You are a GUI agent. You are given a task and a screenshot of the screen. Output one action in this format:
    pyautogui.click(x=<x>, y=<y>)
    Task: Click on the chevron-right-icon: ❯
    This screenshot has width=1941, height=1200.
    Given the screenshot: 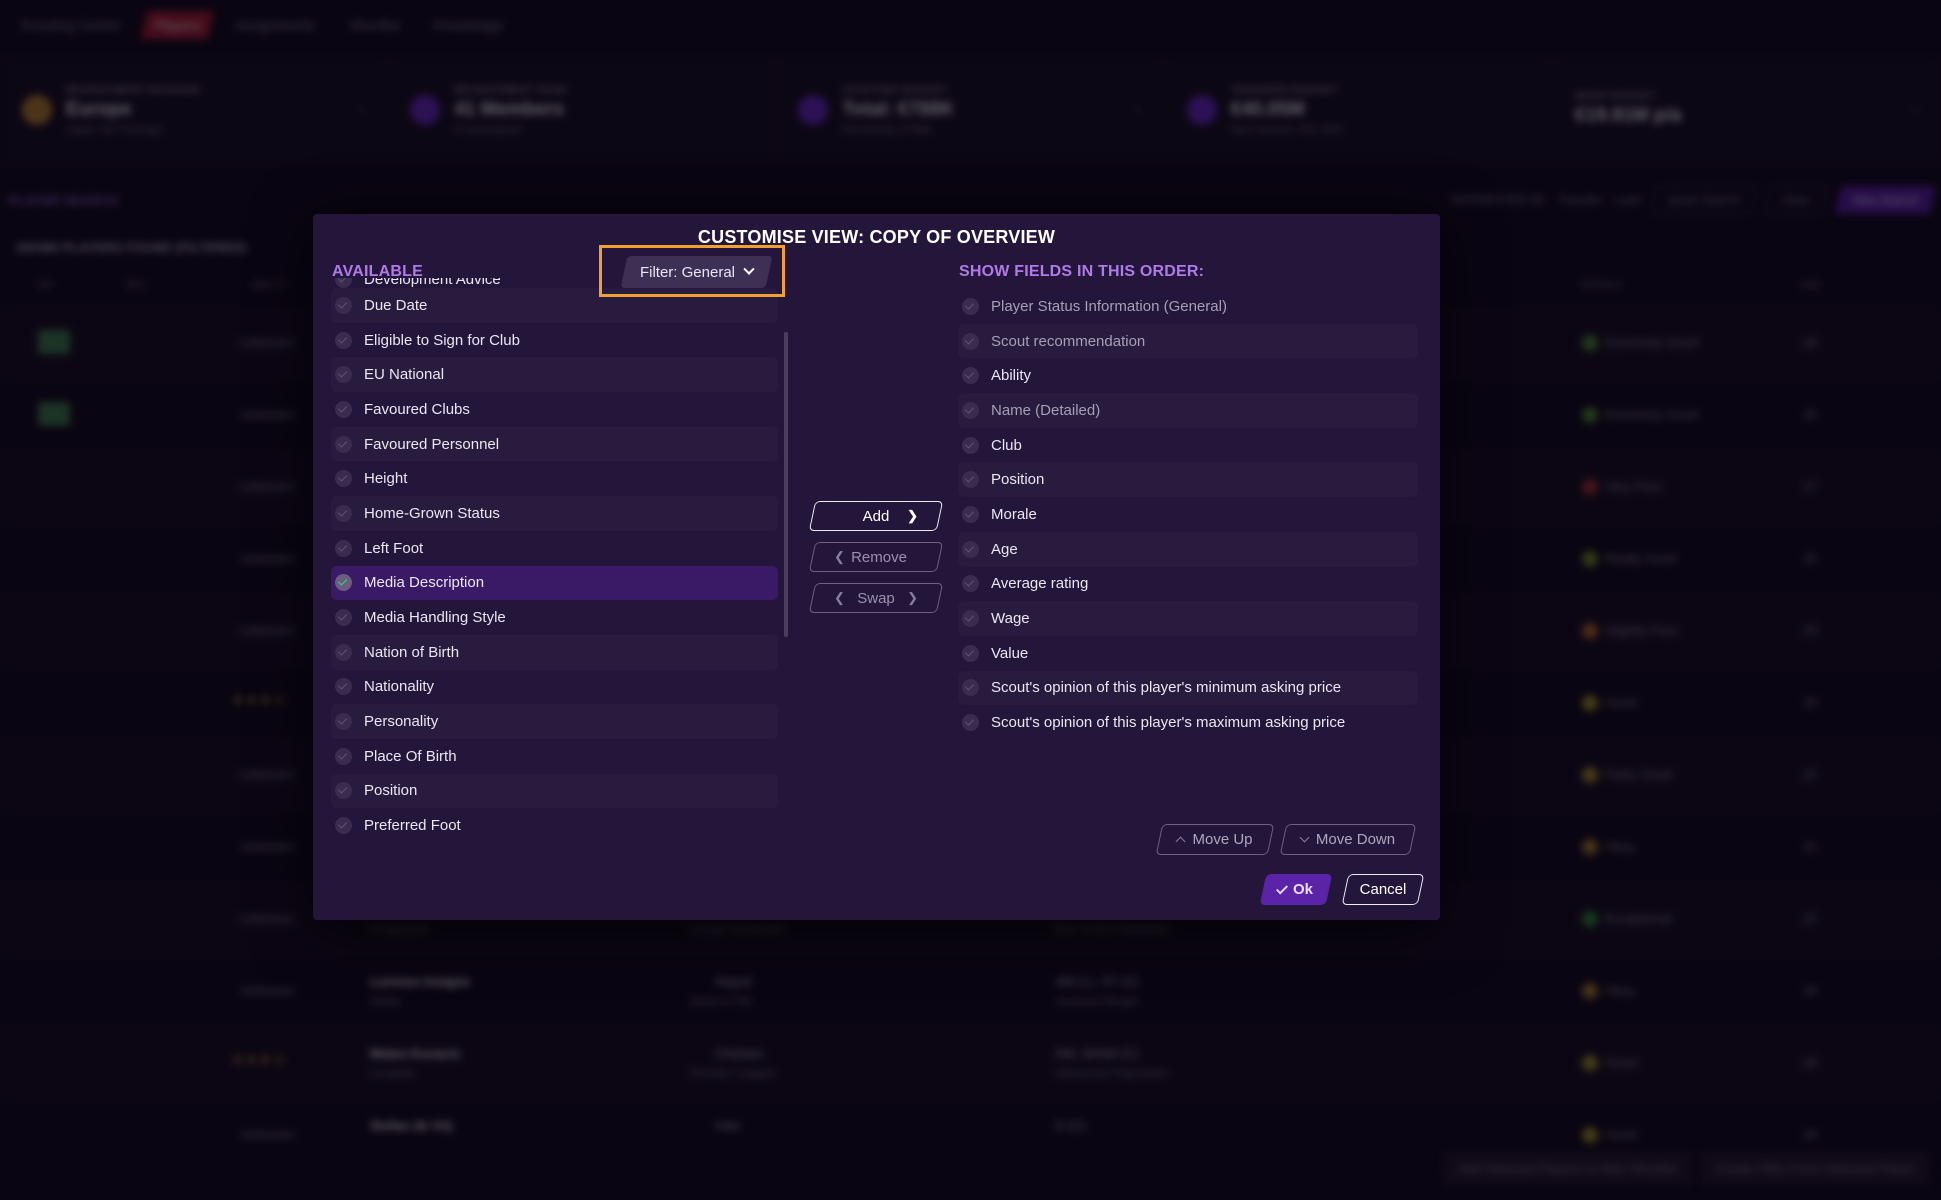 What is the action you would take?
    pyautogui.click(x=912, y=515)
    